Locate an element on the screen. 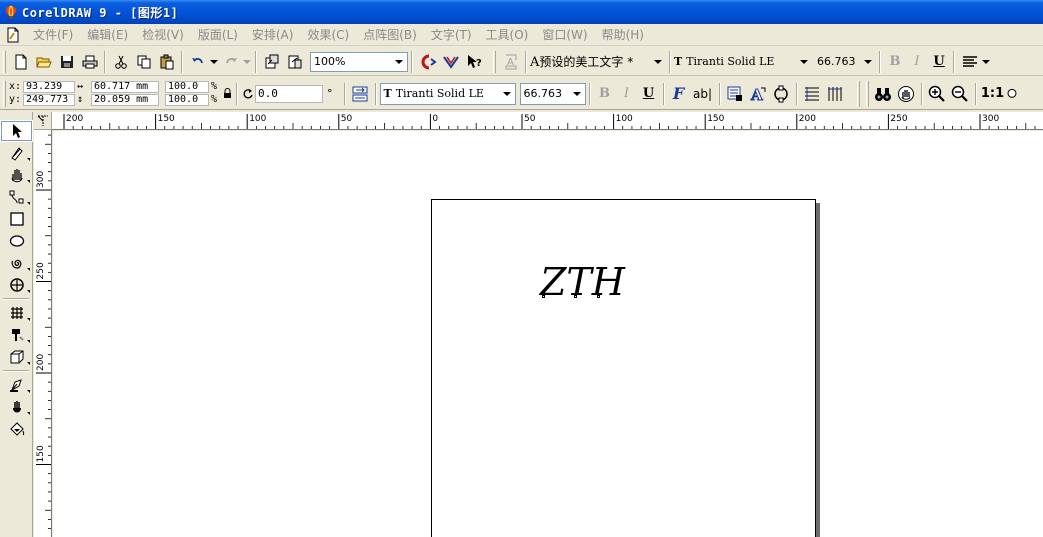 This screenshot has height=537, width=1043. scale-x-field: 100.0 is located at coordinates (187, 87).